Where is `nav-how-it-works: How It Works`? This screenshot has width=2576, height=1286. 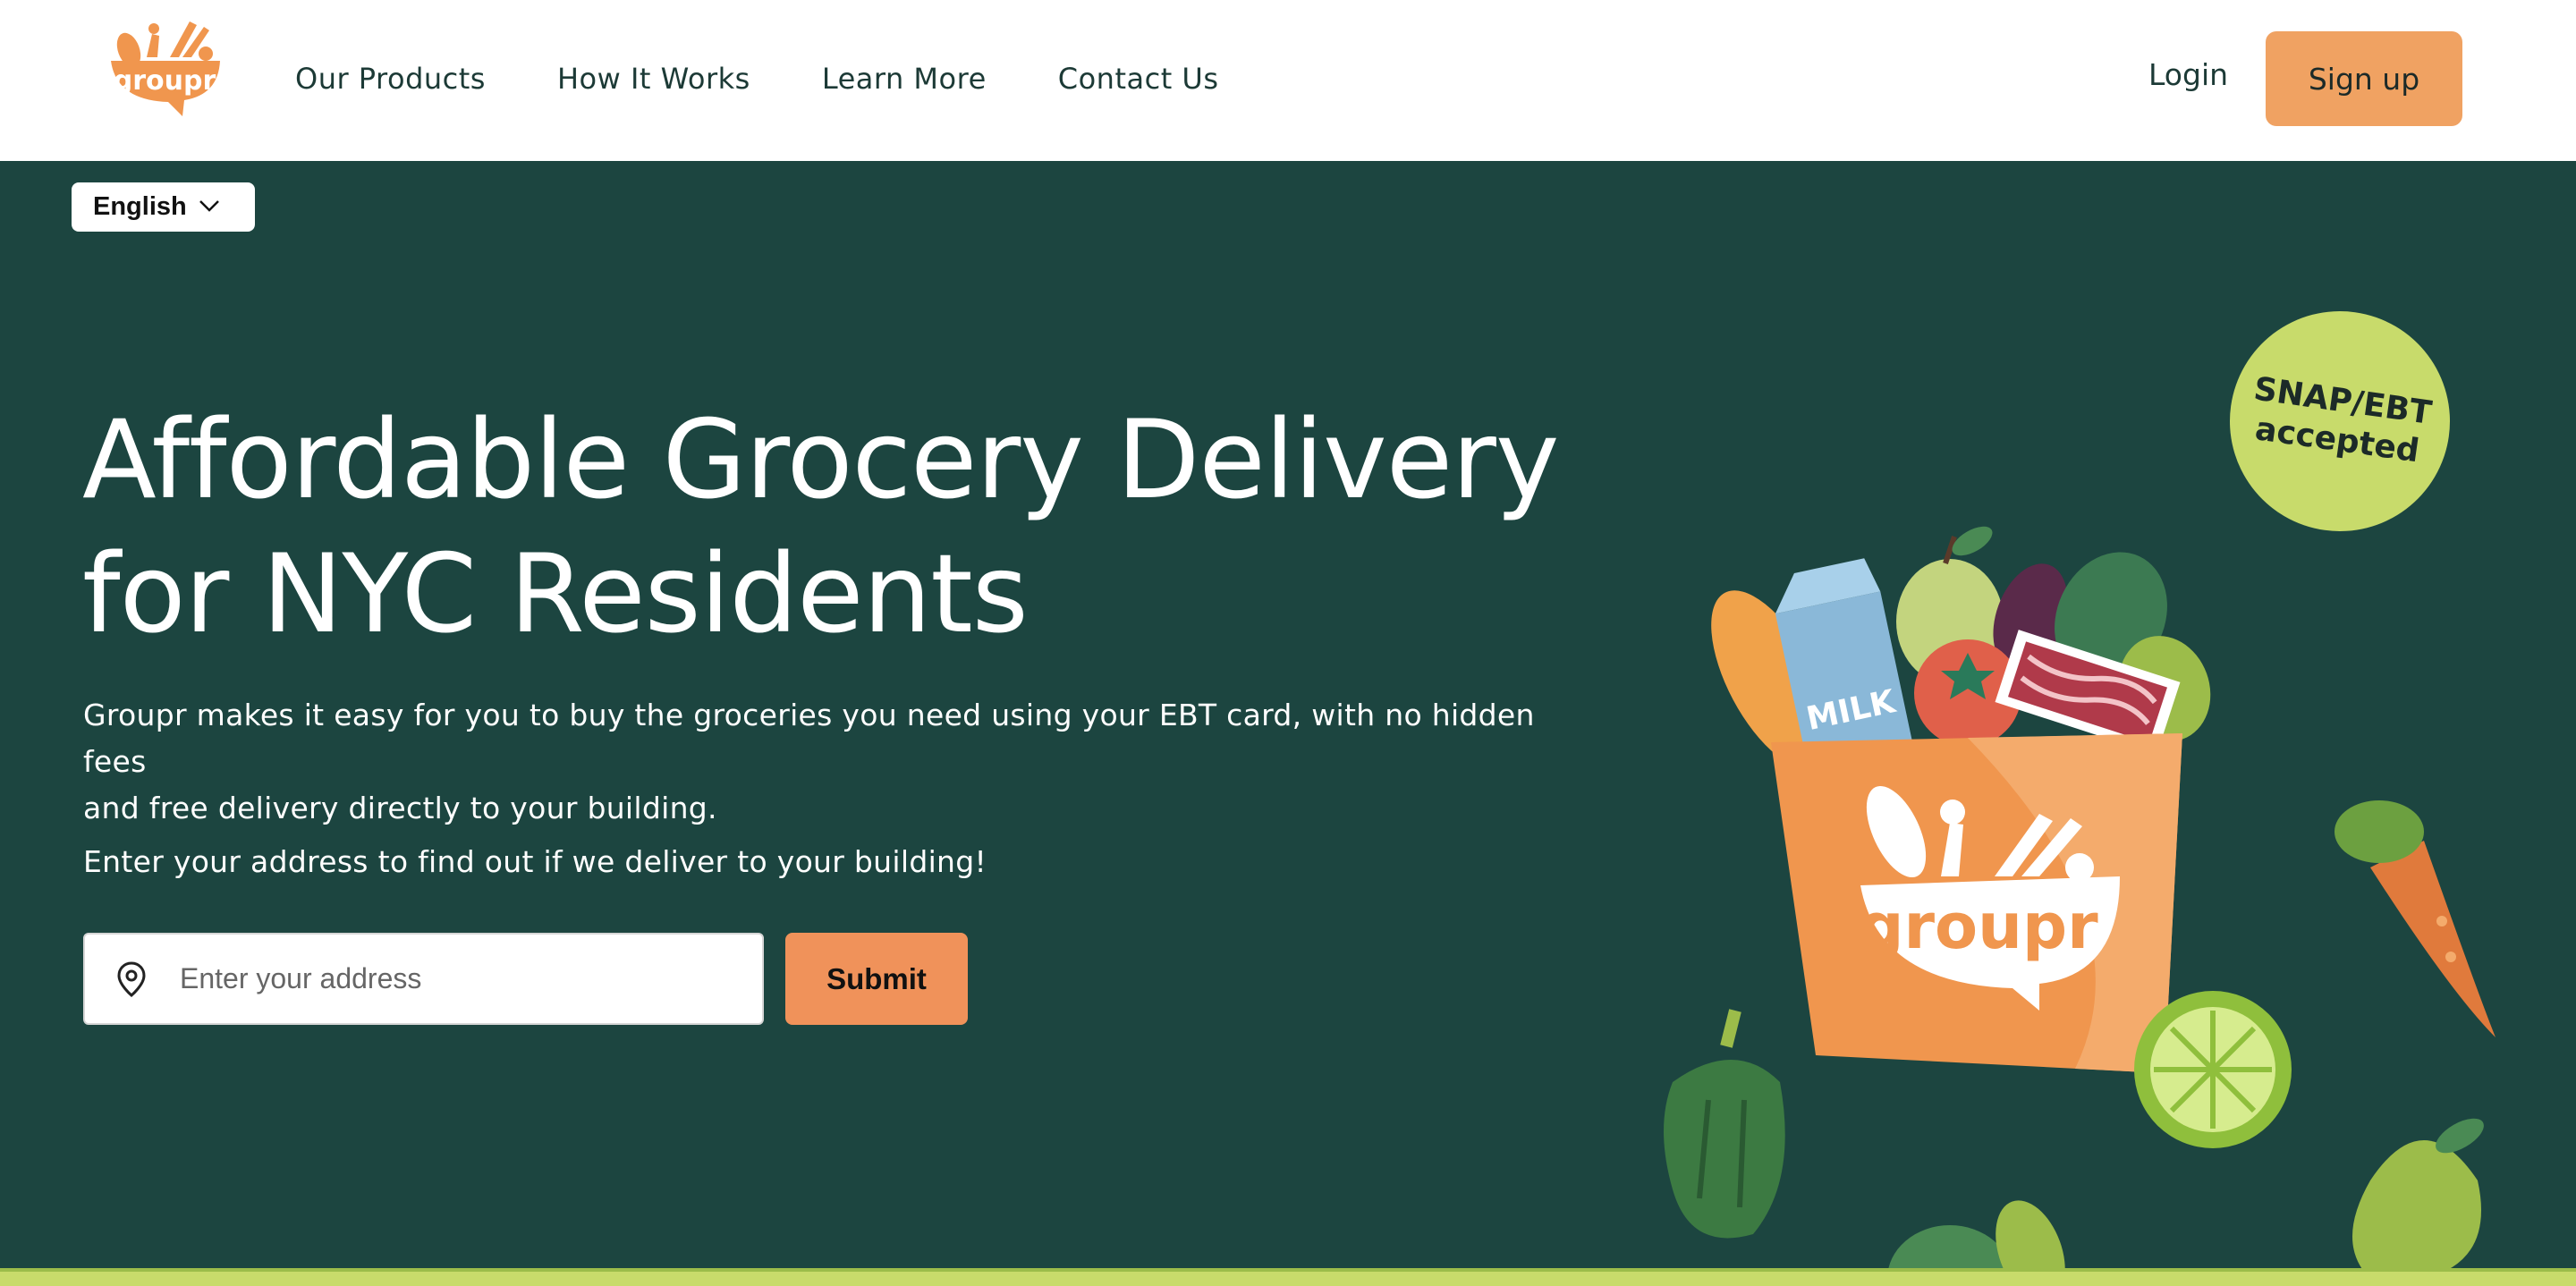 nav-how-it-works: How It Works is located at coordinates (653, 79).